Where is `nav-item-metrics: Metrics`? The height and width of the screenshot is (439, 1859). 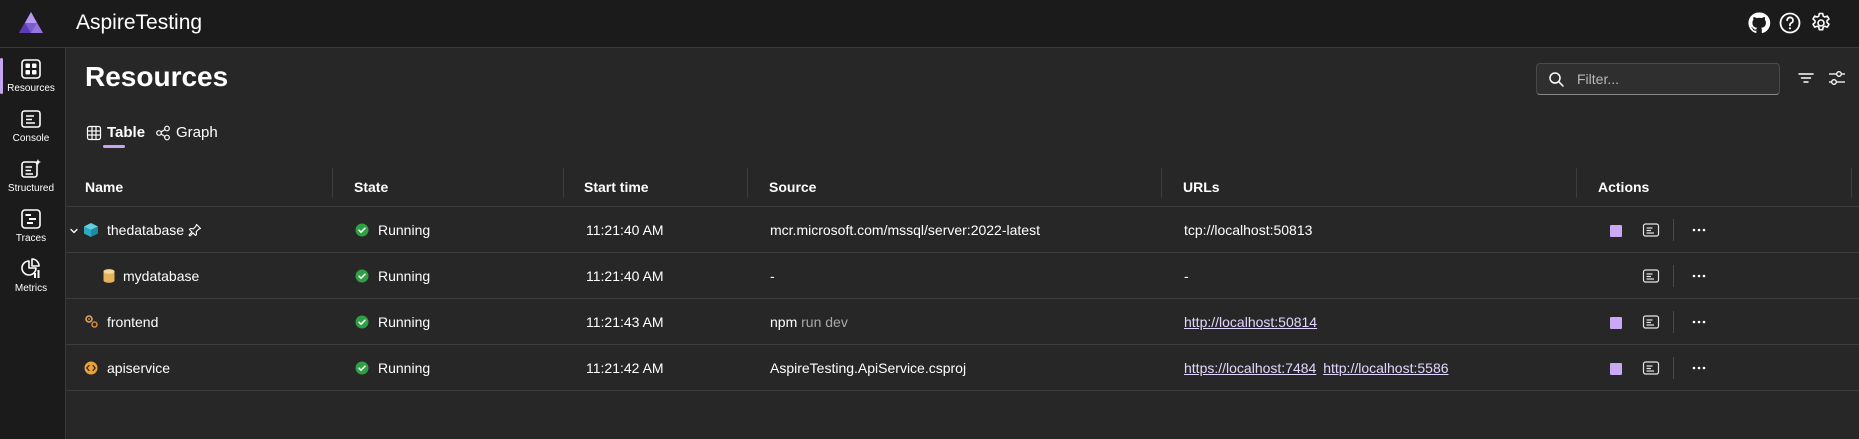
nav-item-metrics: Metrics is located at coordinates (33, 277).